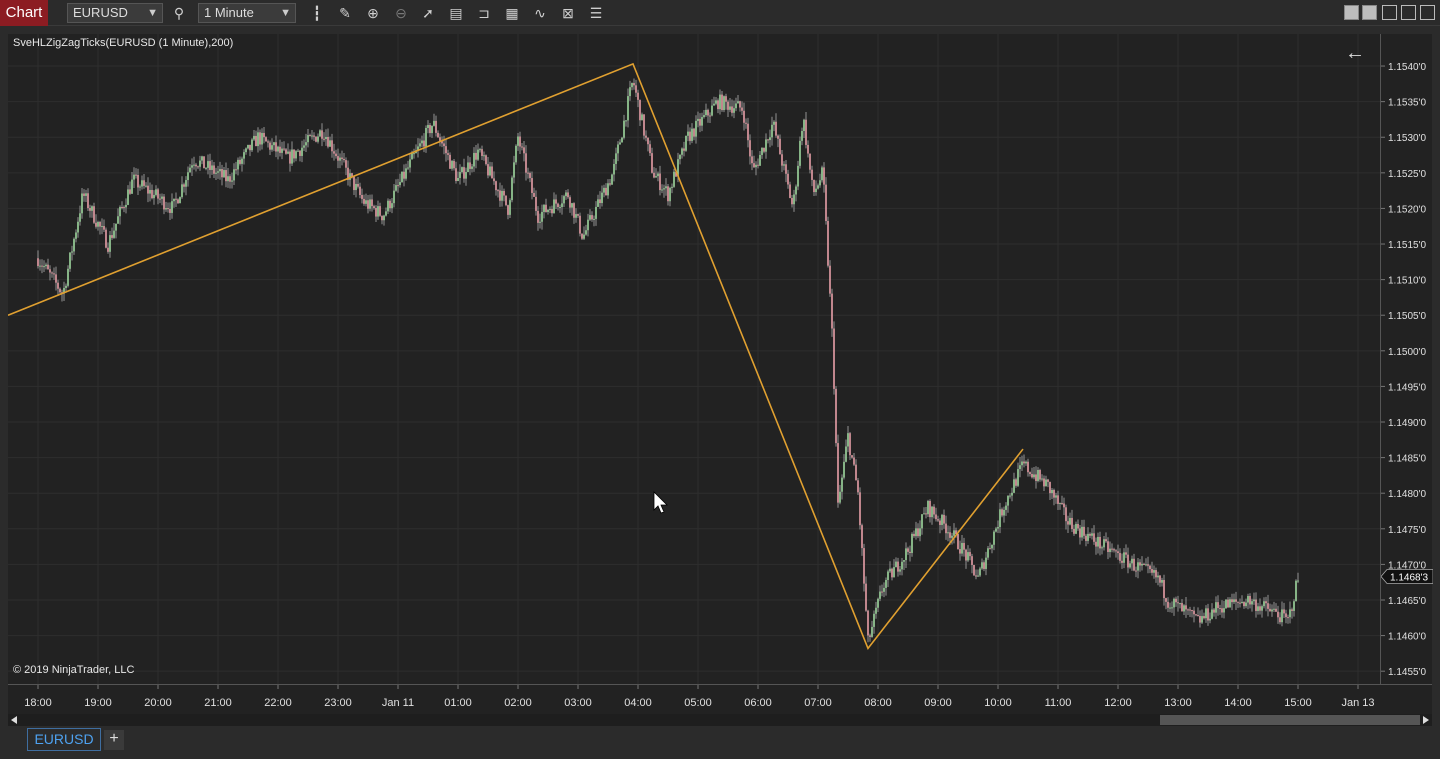 The image size is (1440, 759). Describe the element at coordinates (484, 13) in the screenshot. I see `templates-icon: ⊐` at that location.